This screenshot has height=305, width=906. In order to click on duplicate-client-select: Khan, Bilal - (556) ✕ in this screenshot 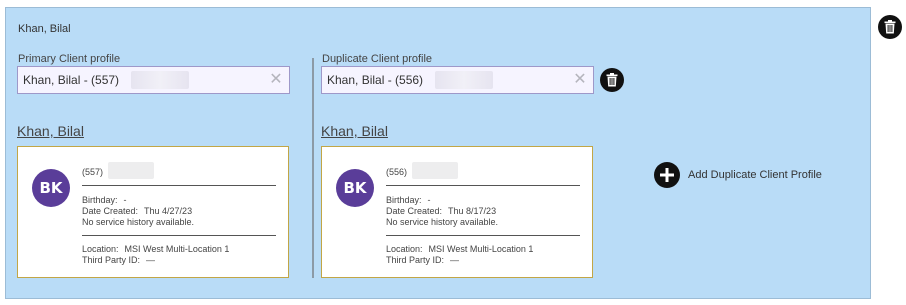, I will do `click(457, 80)`.